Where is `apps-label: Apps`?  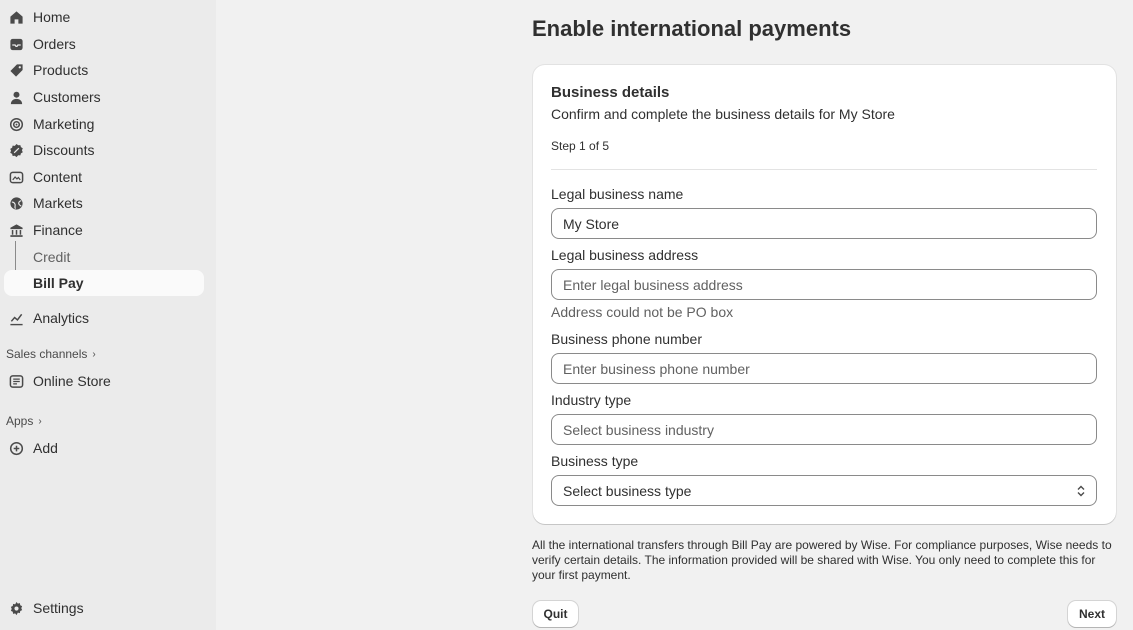 apps-label: Apps is located at coordinates (20, 421).